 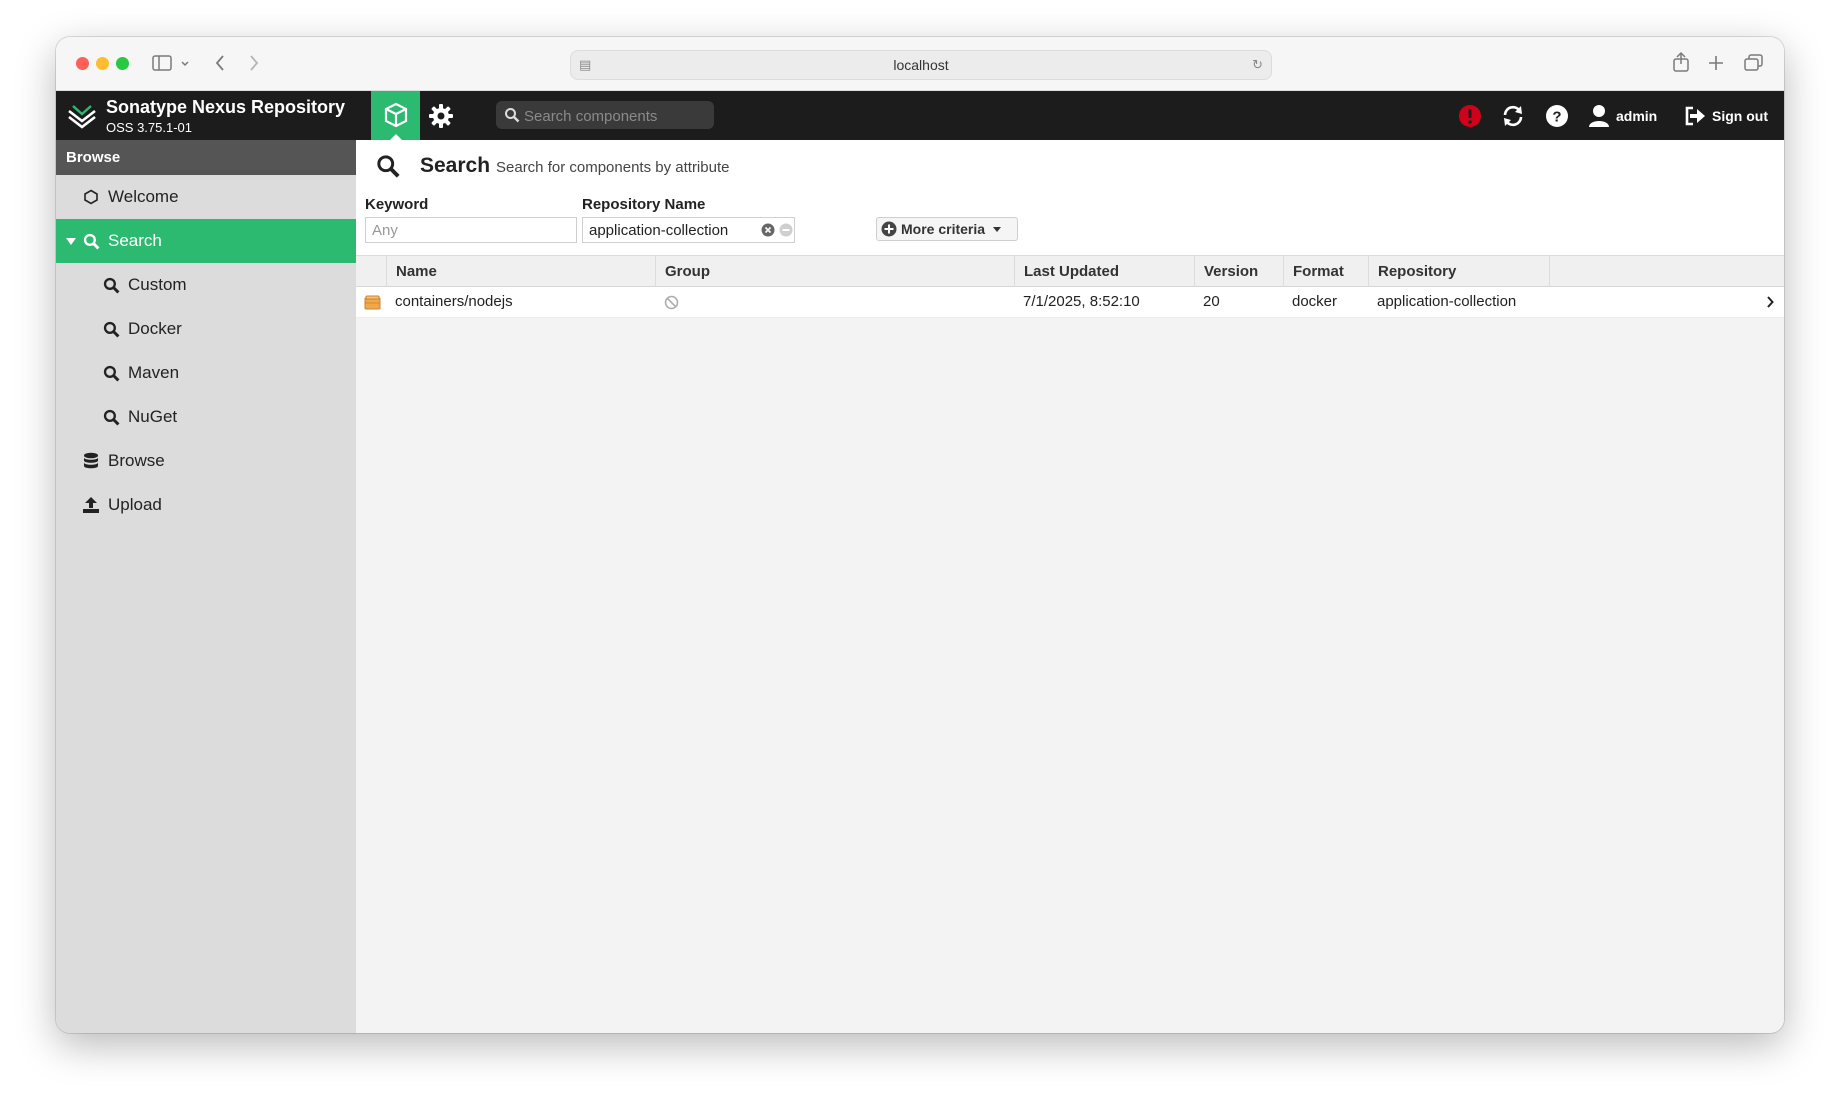 I want to click on cube-icon, so click(x=396, y=115).